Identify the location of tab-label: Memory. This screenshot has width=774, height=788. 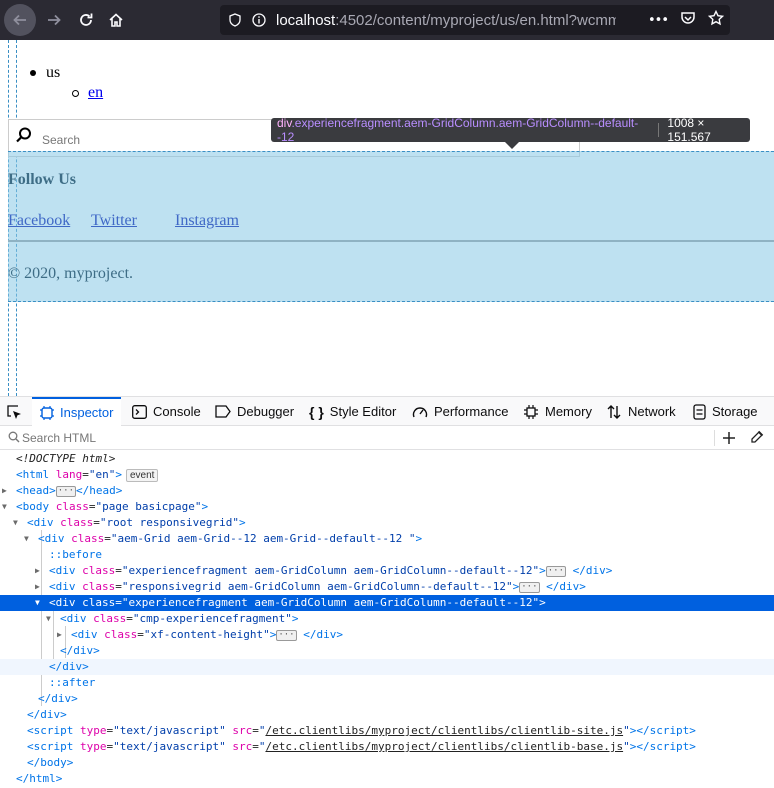
(568, 411).